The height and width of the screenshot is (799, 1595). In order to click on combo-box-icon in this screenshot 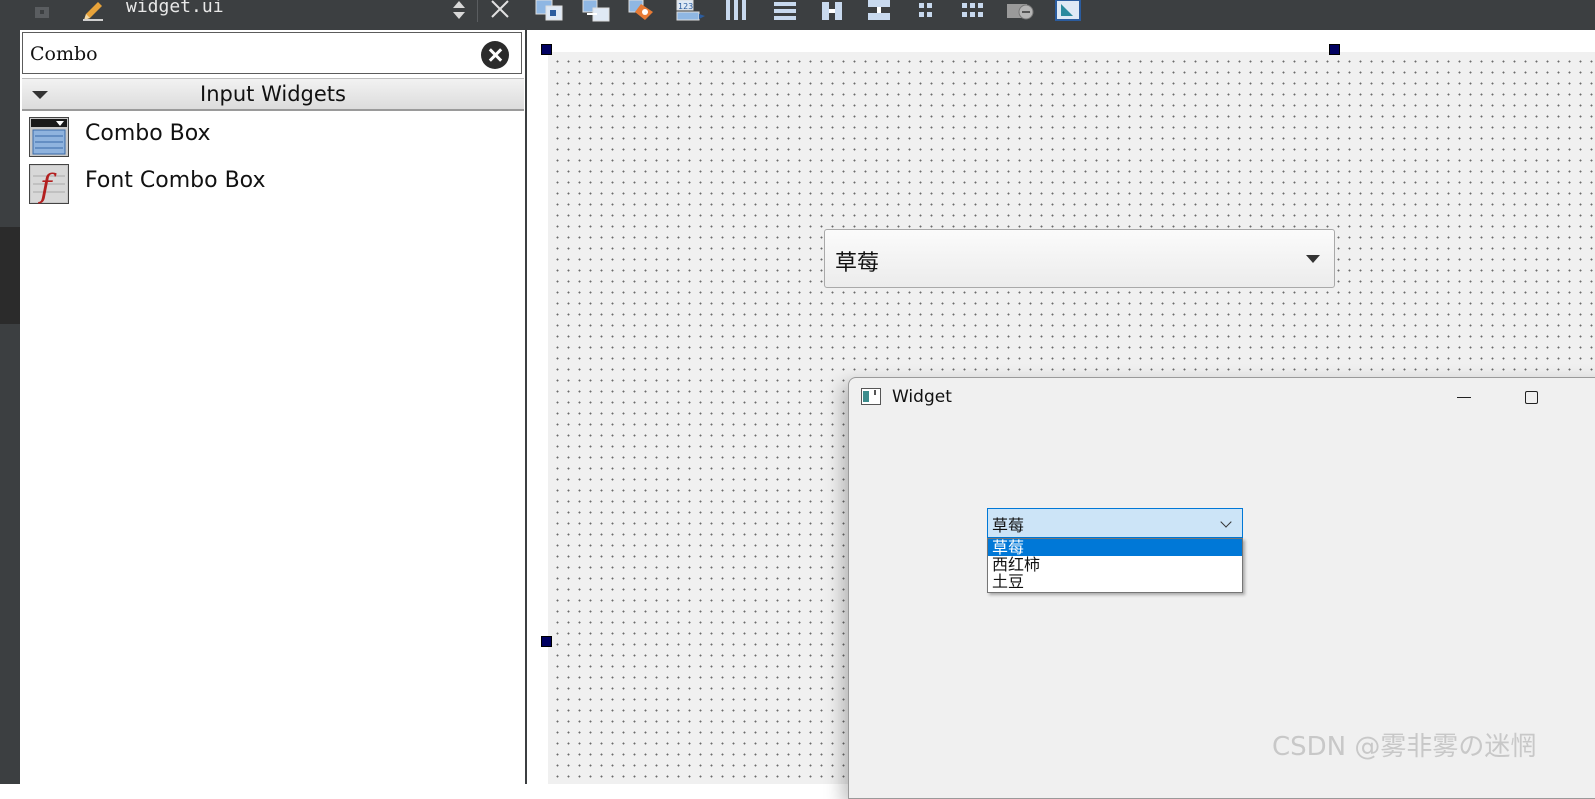, I will do `click(49, 137)`.